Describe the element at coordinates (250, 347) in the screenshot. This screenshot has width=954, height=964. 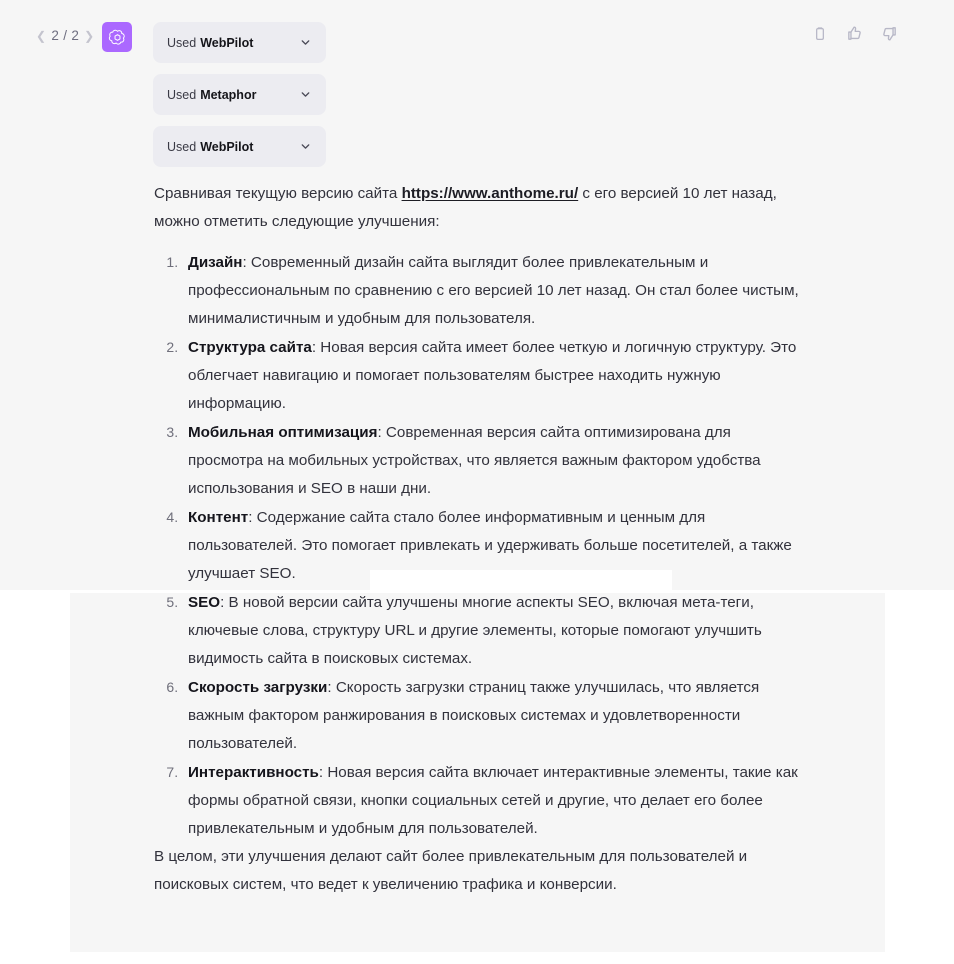
I see `list-item-term: Структура сайта` at that location.